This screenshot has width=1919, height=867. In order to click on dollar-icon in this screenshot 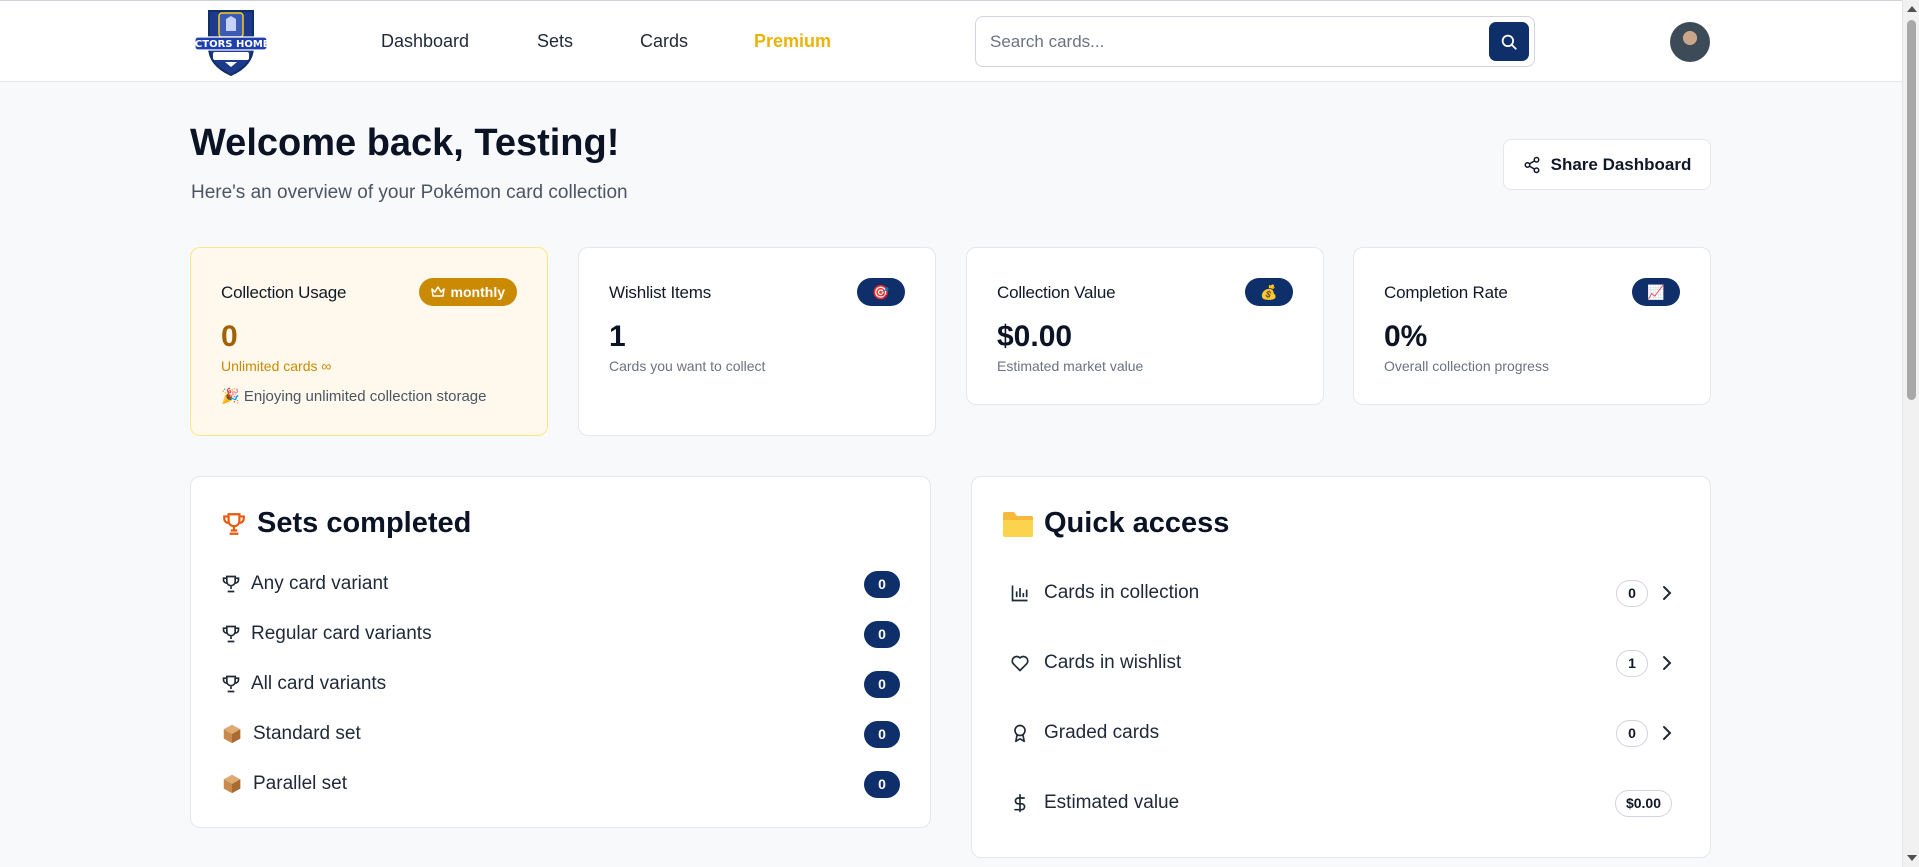, I will do `click(1020, 803)`.